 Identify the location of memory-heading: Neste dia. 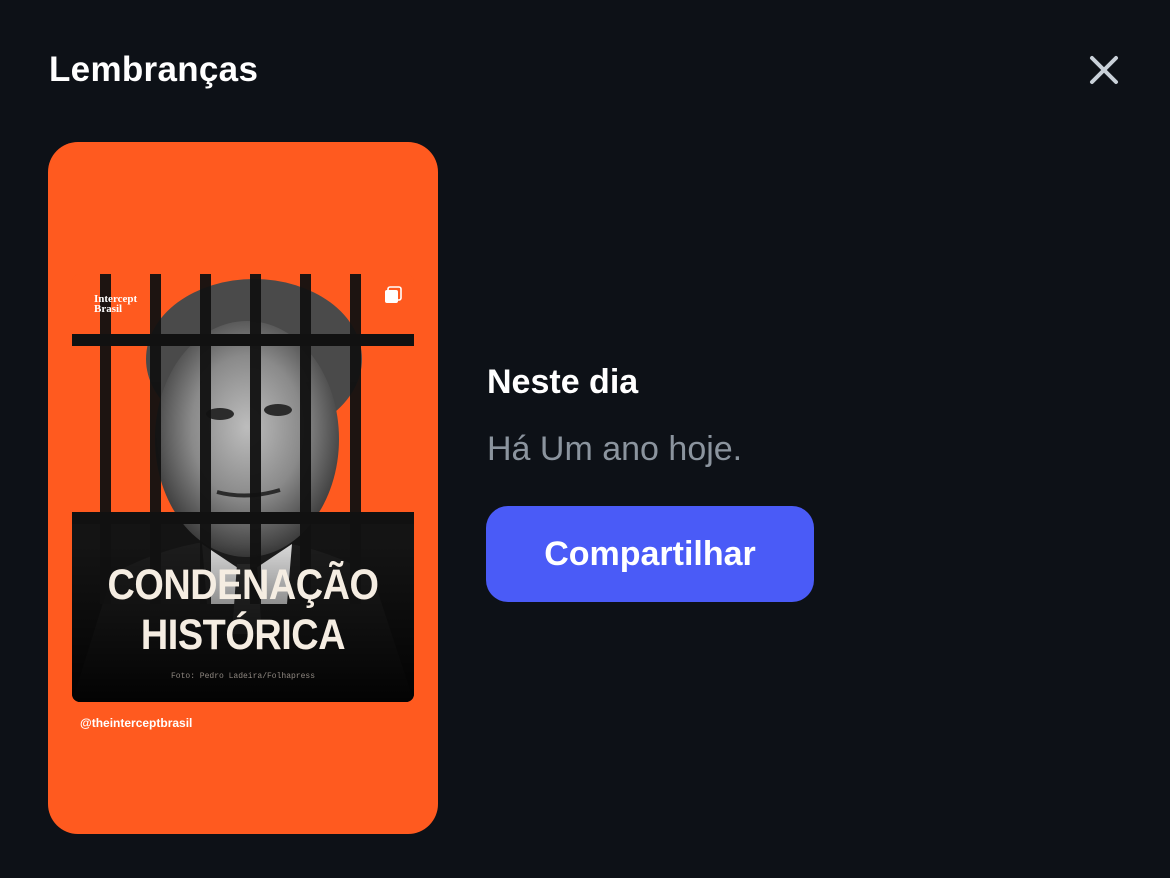
(563, 382).